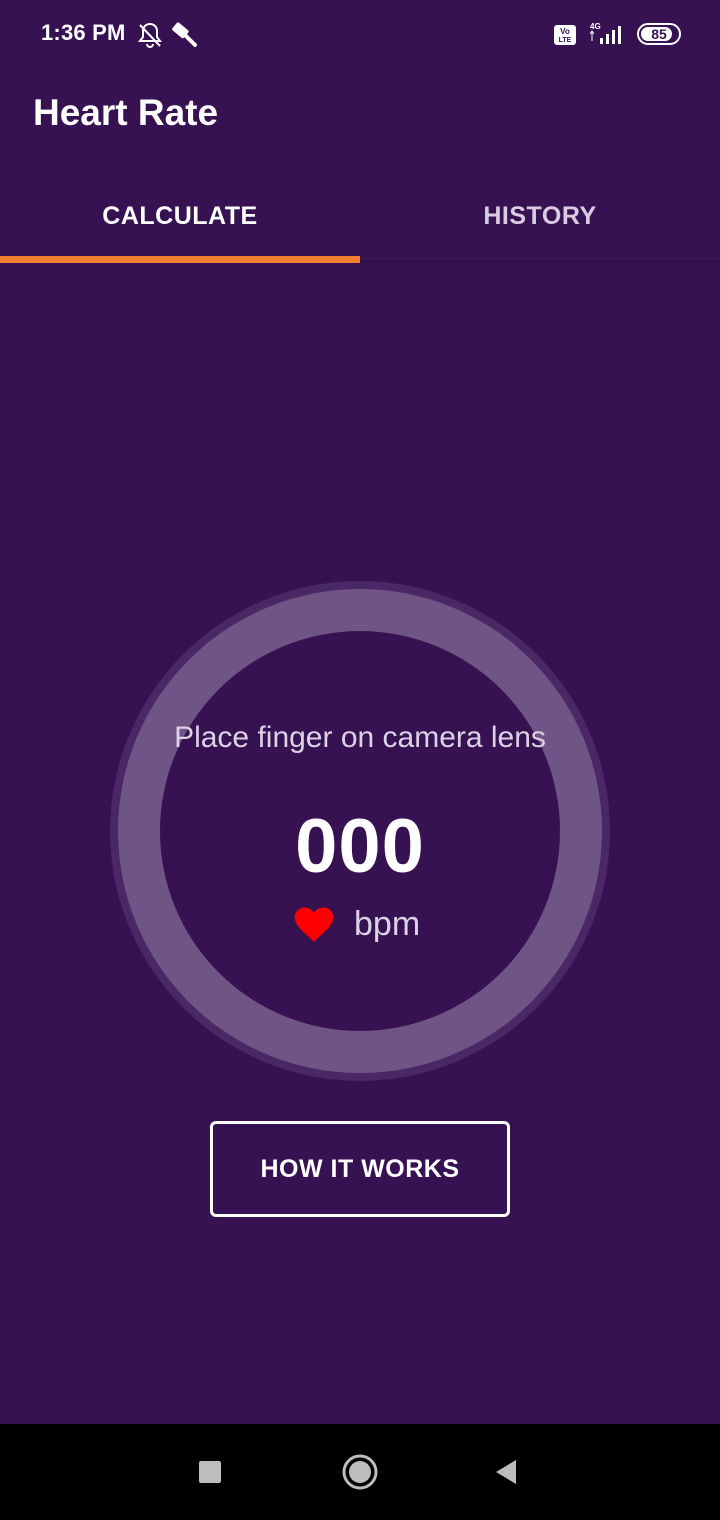 Image resolution: width=720 pixels, height=1520 pixels. I want to click on volte-icon: Vo LTE, so click(565, 35).